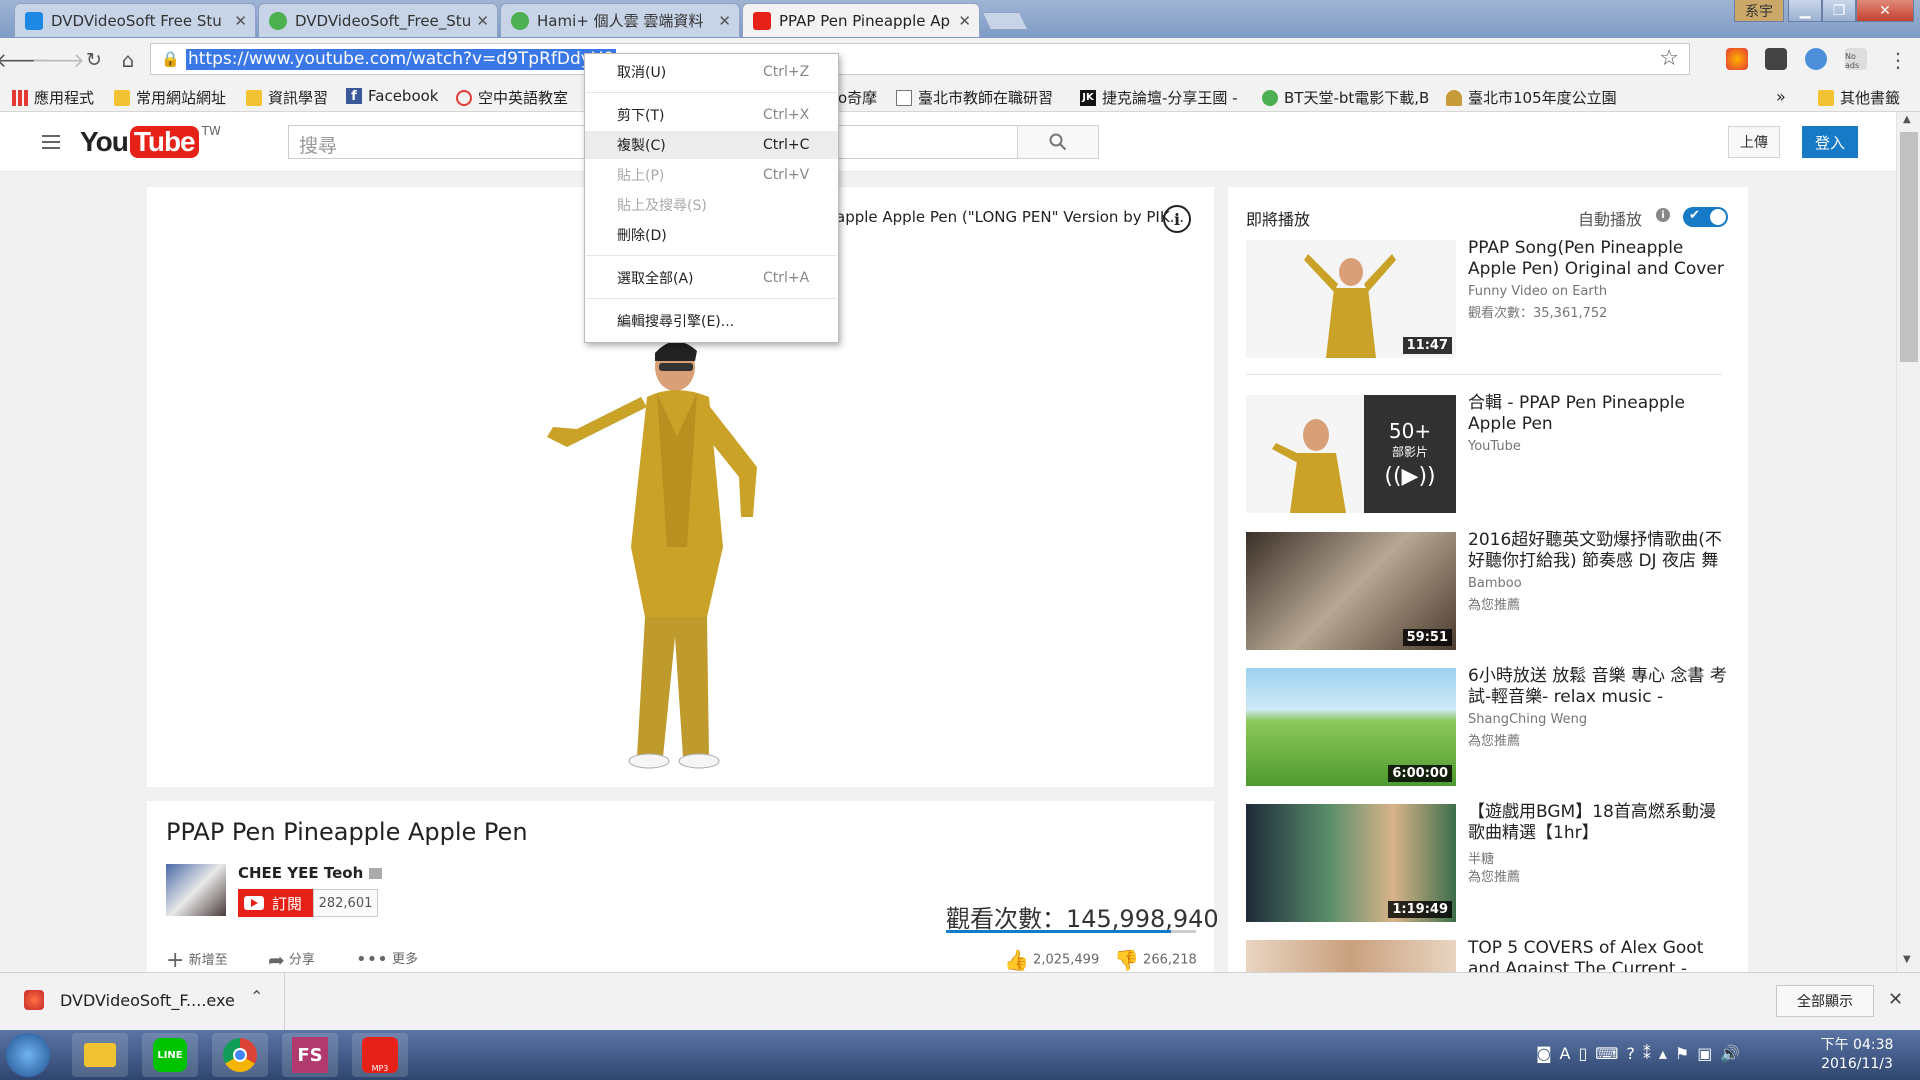 The height and width of the screenshot is (1080, 1920). What do you see at coordinates (857, 97) in the screenshot?
I see `bookmark-link: o奇摩` at bounding box center [857, 97].